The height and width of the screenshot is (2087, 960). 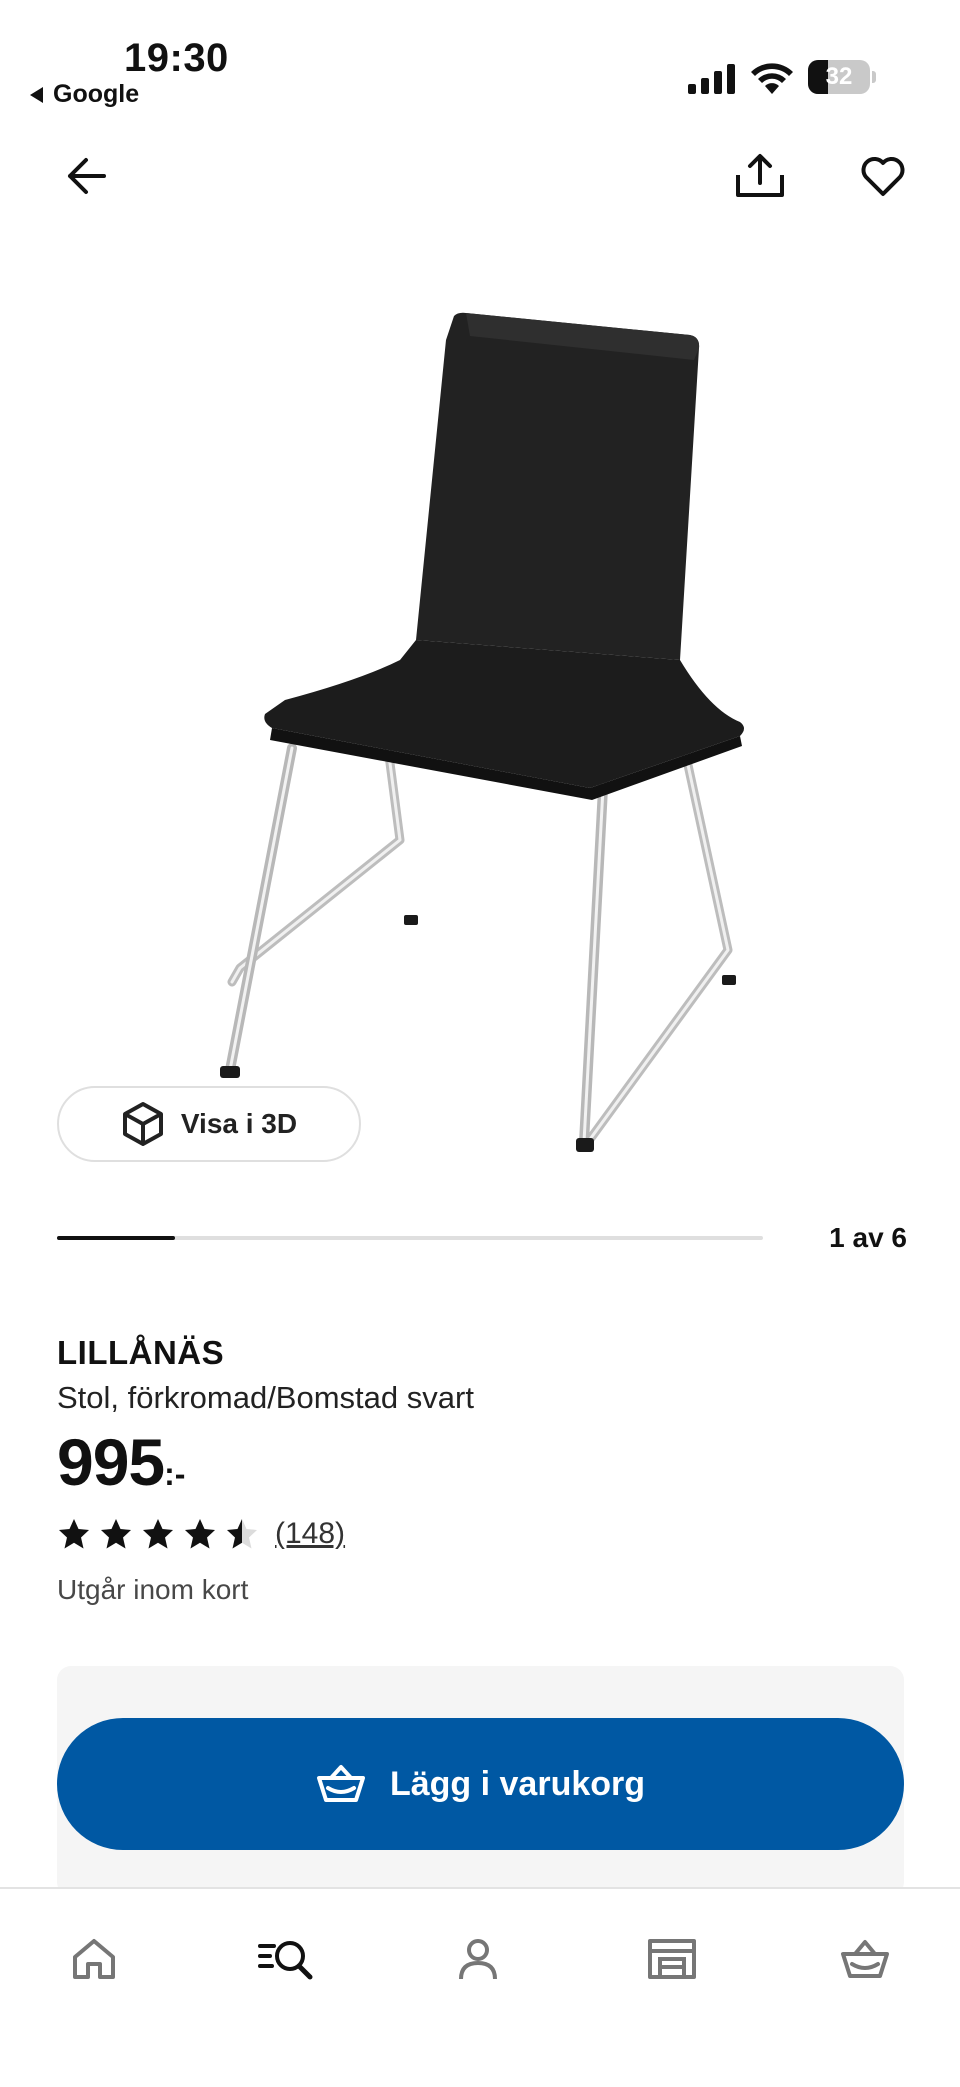 I want to click on cellular-signal-icon, so click(x=711, y=79).